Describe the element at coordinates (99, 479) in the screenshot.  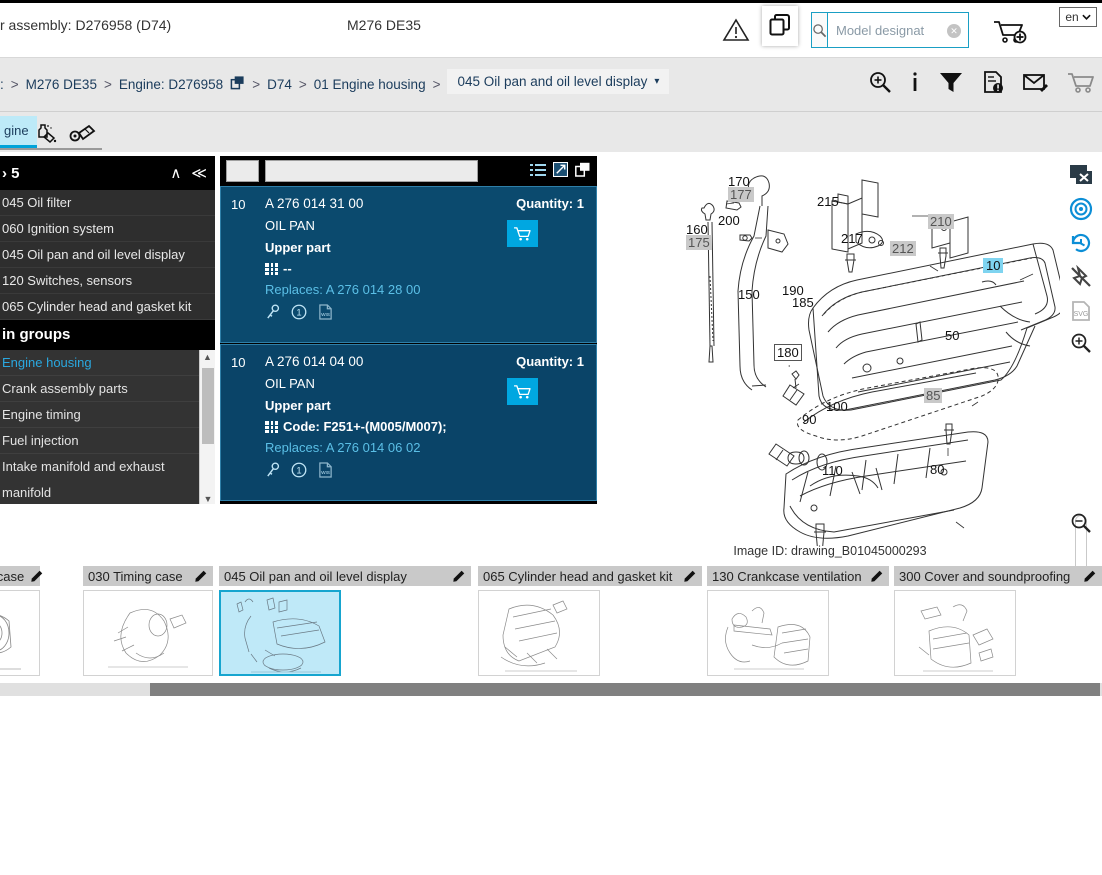
I see `sidebar-group-intake-manifold: Intake manifold and exhaust manifold` at that location.